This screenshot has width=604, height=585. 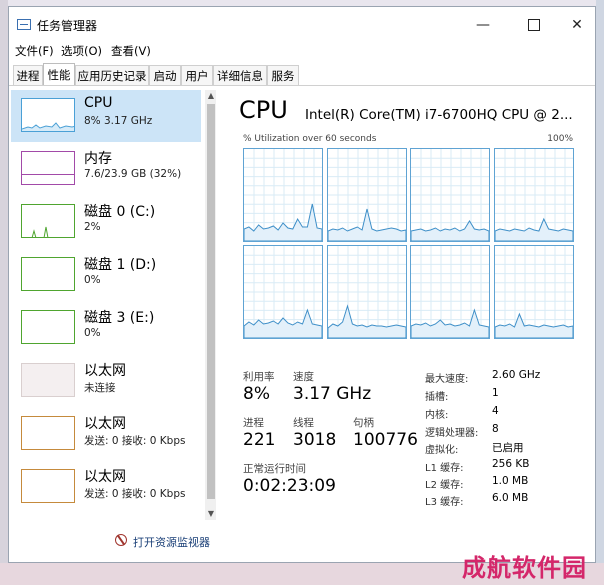 What do you see at coordinates (48, 126) in the screenshot?
I see `cpu-thumbnail-line` at bounding box center [48, 126].